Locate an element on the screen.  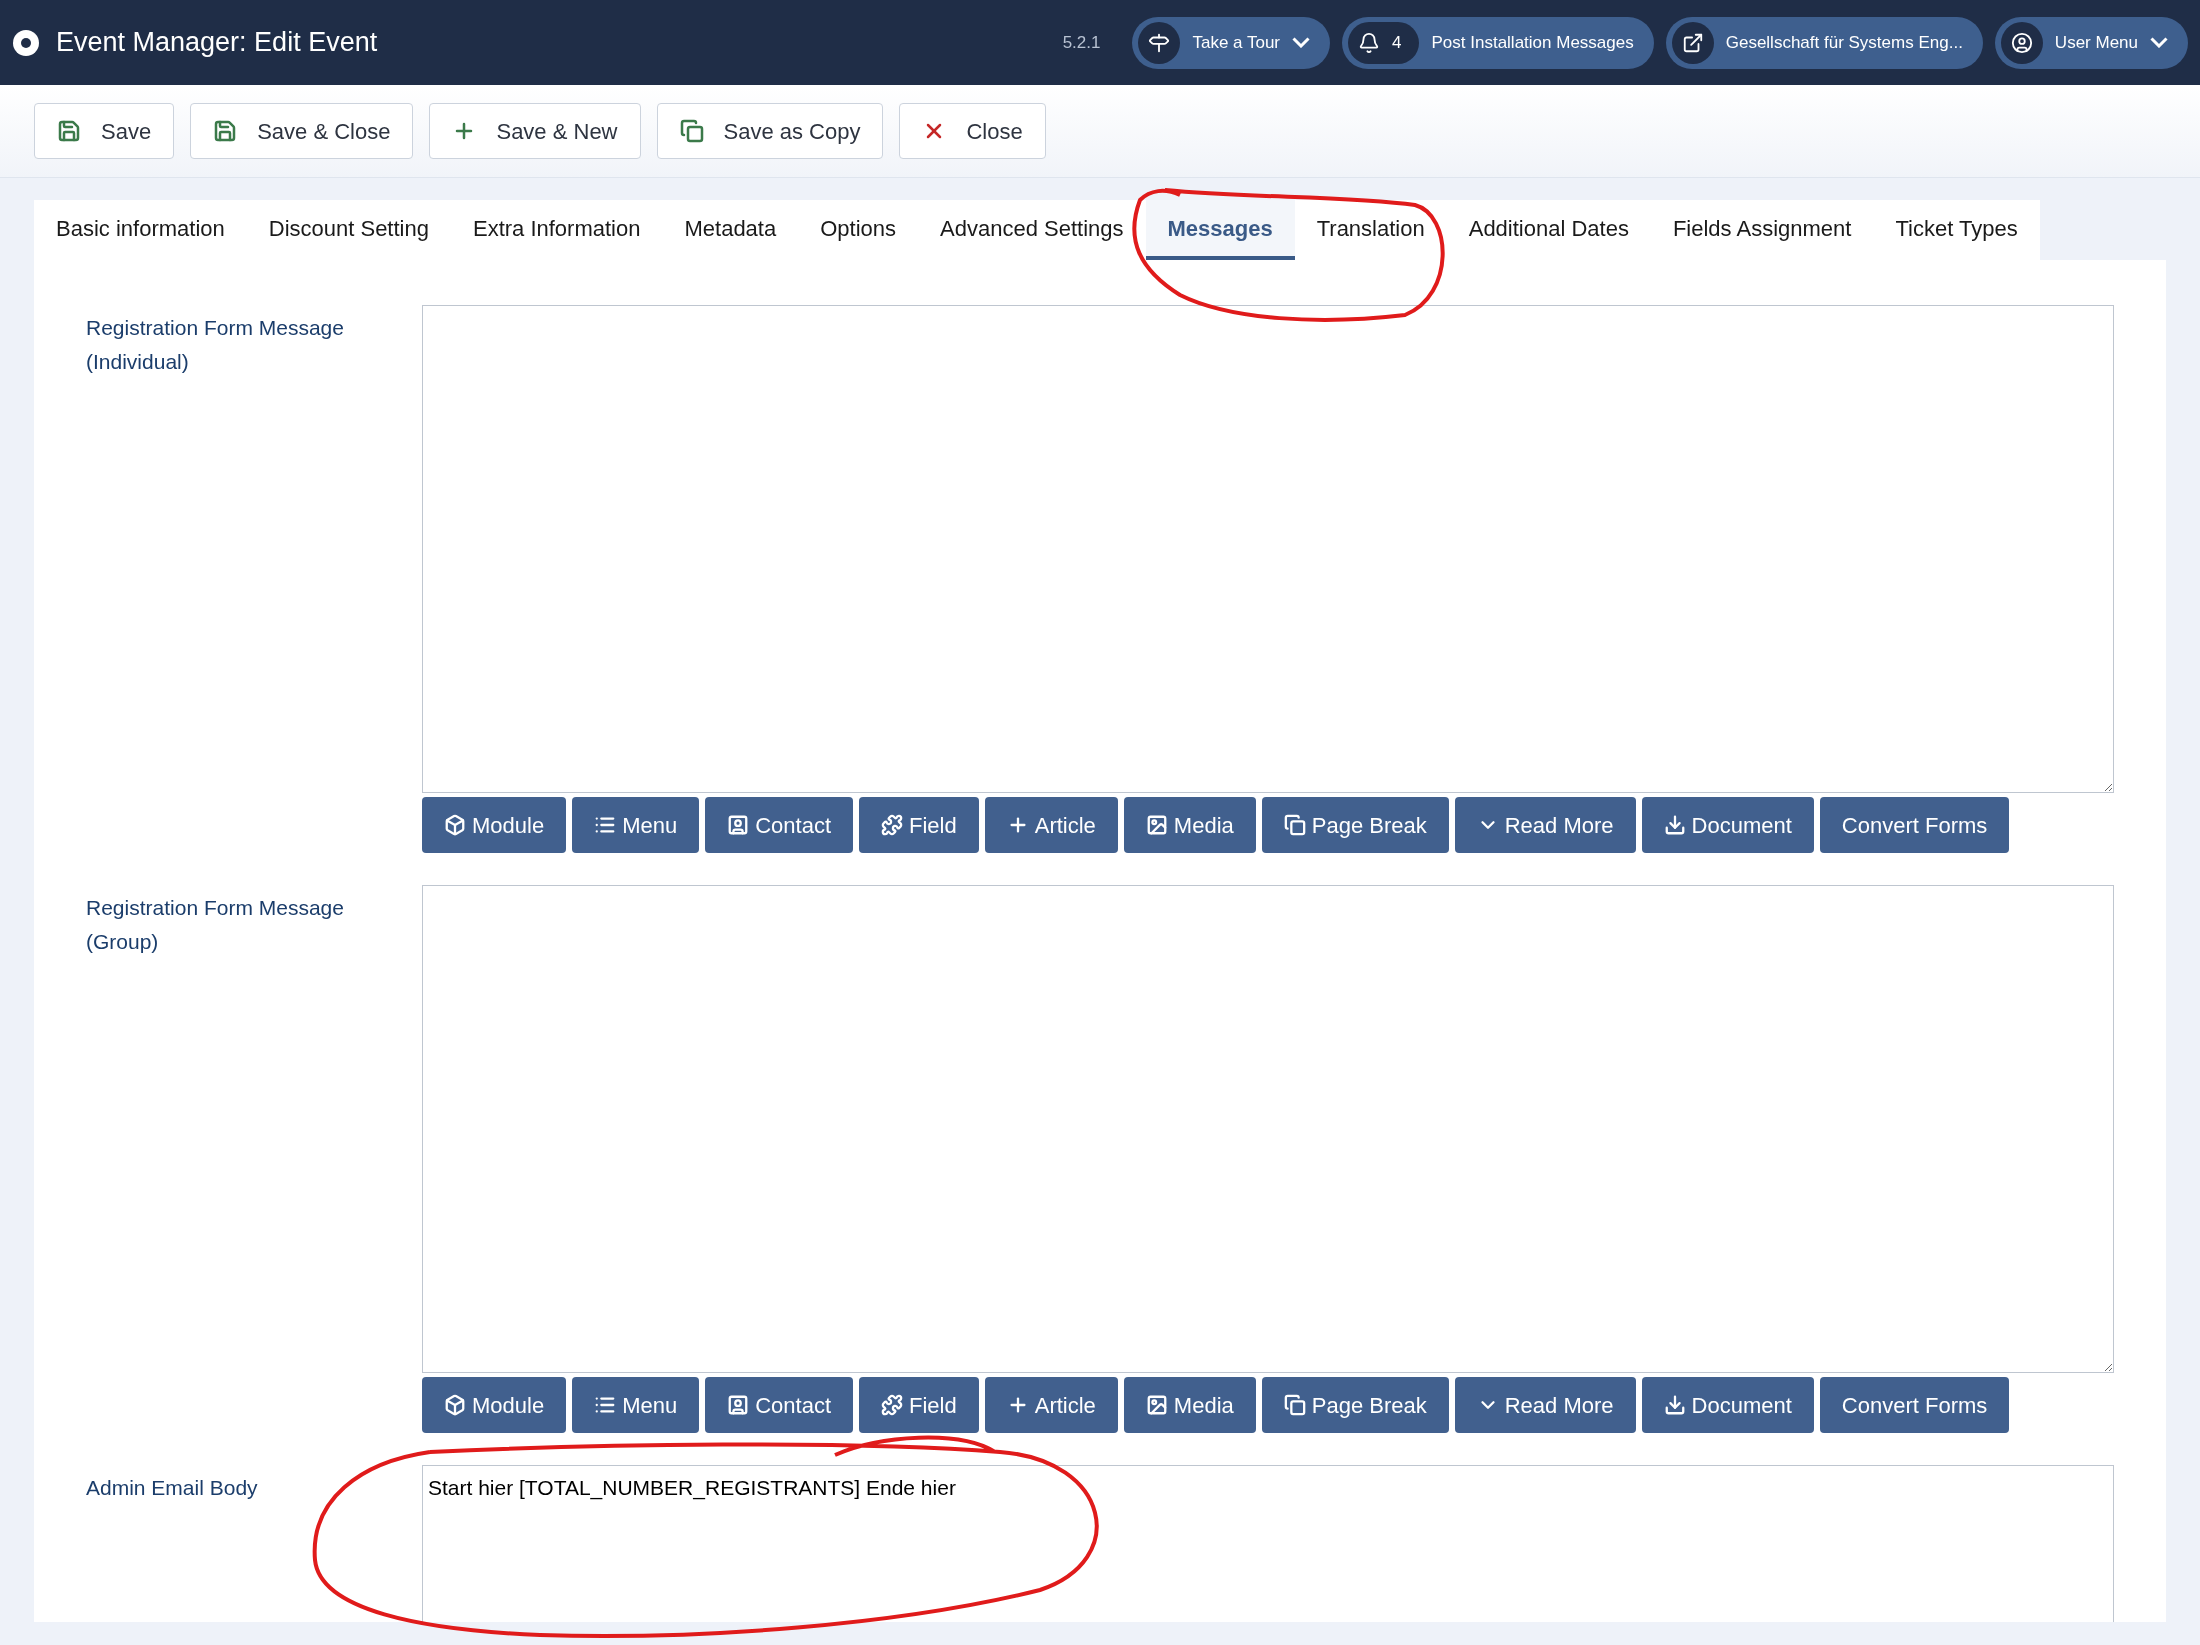
header-pill-button: Take a Tour is located at coordinates (1231, 42).